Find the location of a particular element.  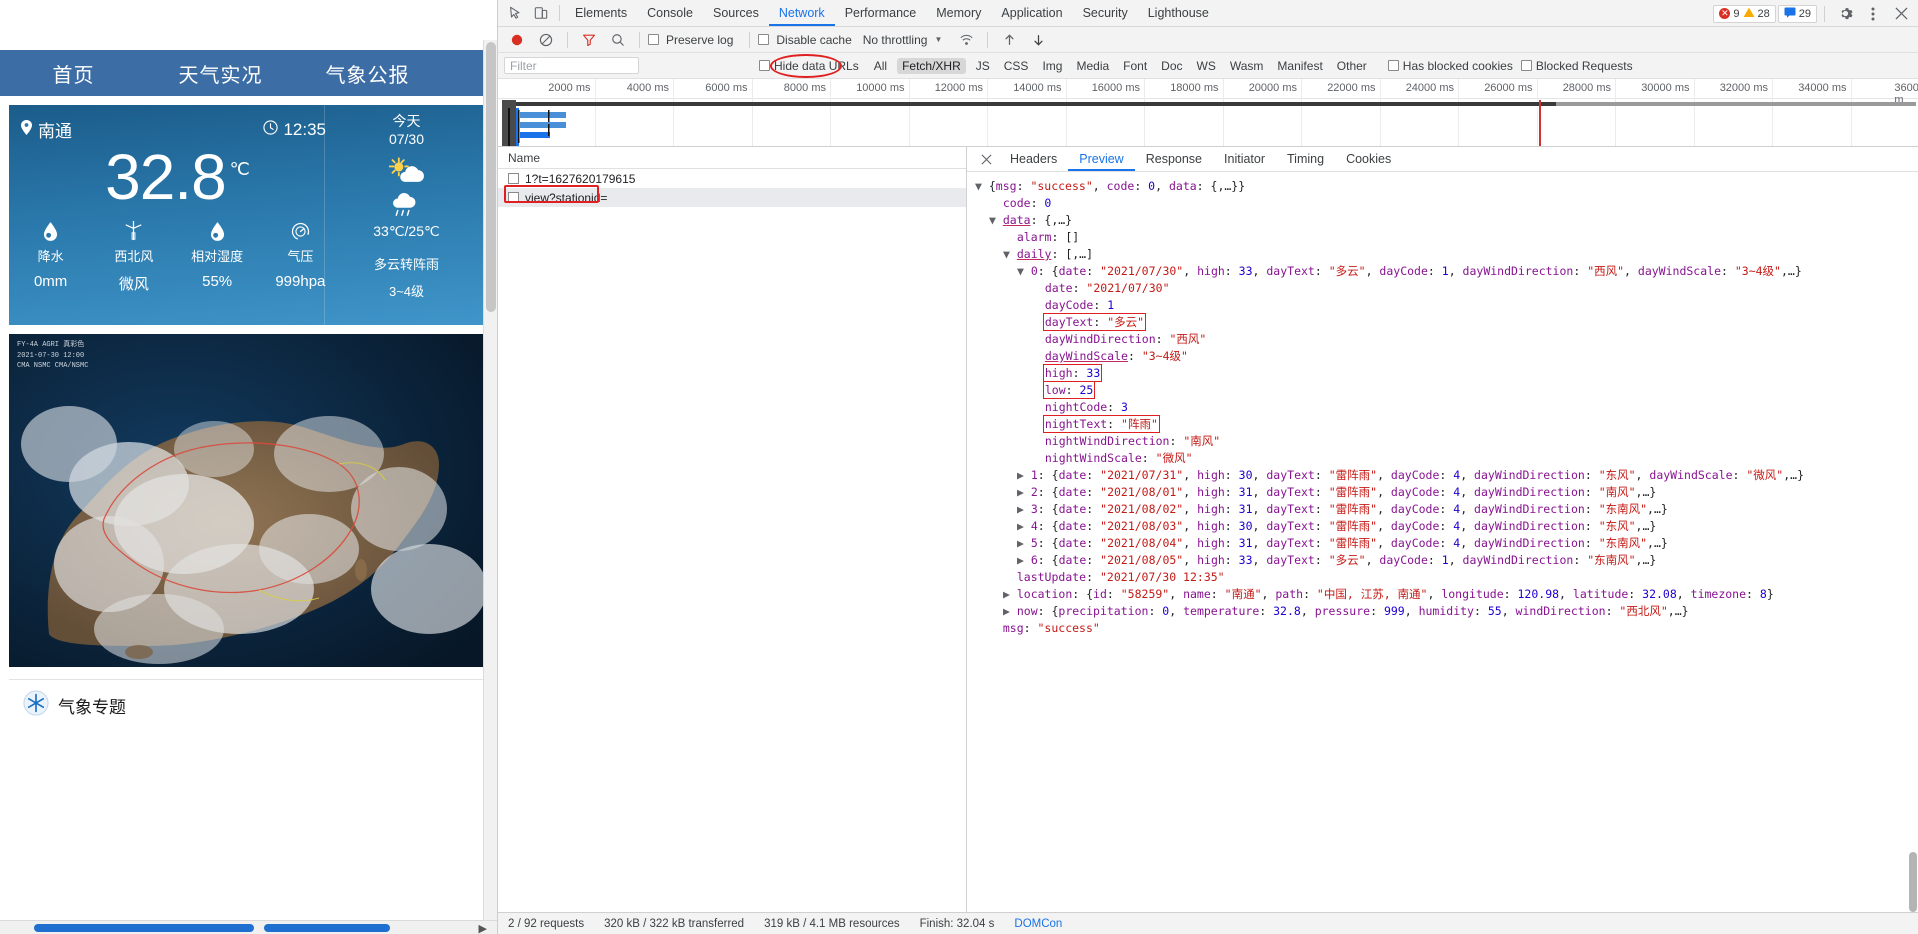

filter-type-ws: WS is located at coordinates (1206, 66).